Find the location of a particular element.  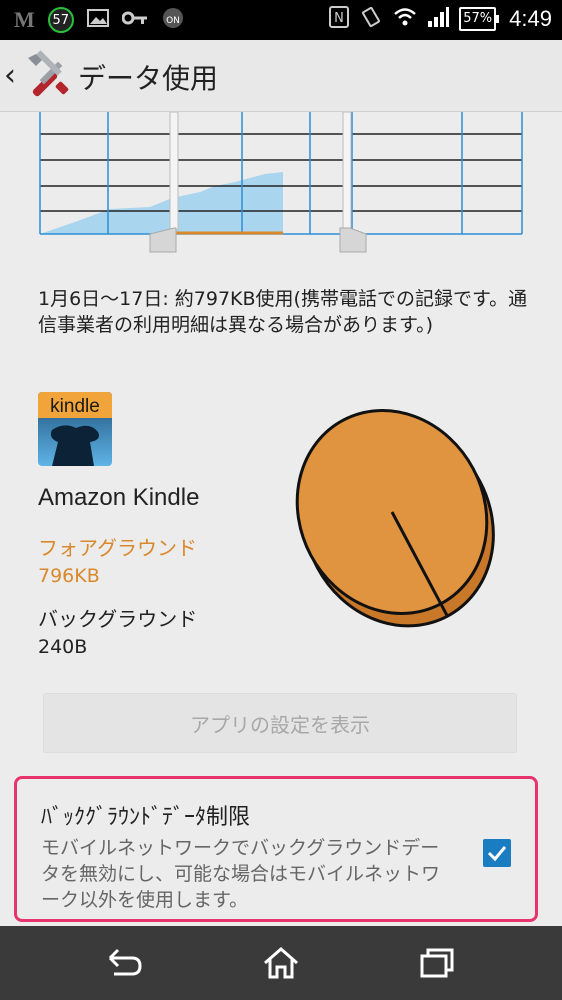

stamina-mode-icon: ON is located at coordinates (173, 20).